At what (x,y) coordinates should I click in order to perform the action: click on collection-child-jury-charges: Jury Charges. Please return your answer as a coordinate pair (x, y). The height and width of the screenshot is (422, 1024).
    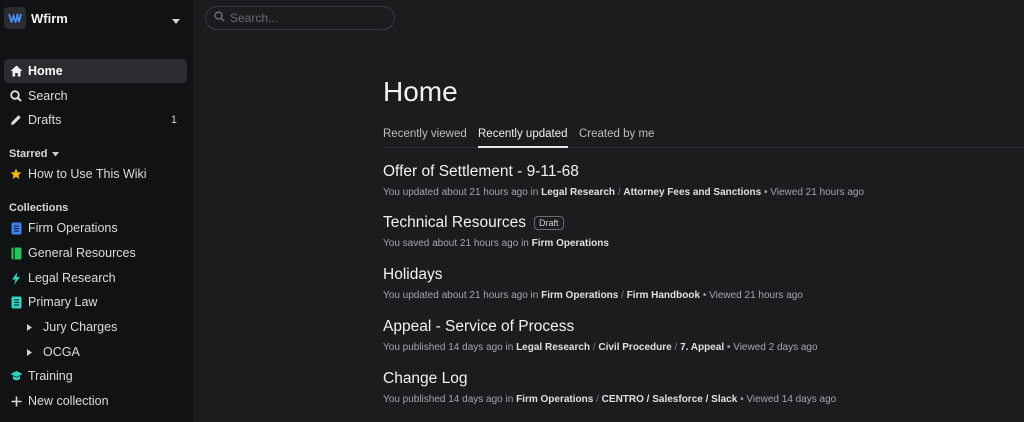
    Looking at the image, I should click on (95, 327).